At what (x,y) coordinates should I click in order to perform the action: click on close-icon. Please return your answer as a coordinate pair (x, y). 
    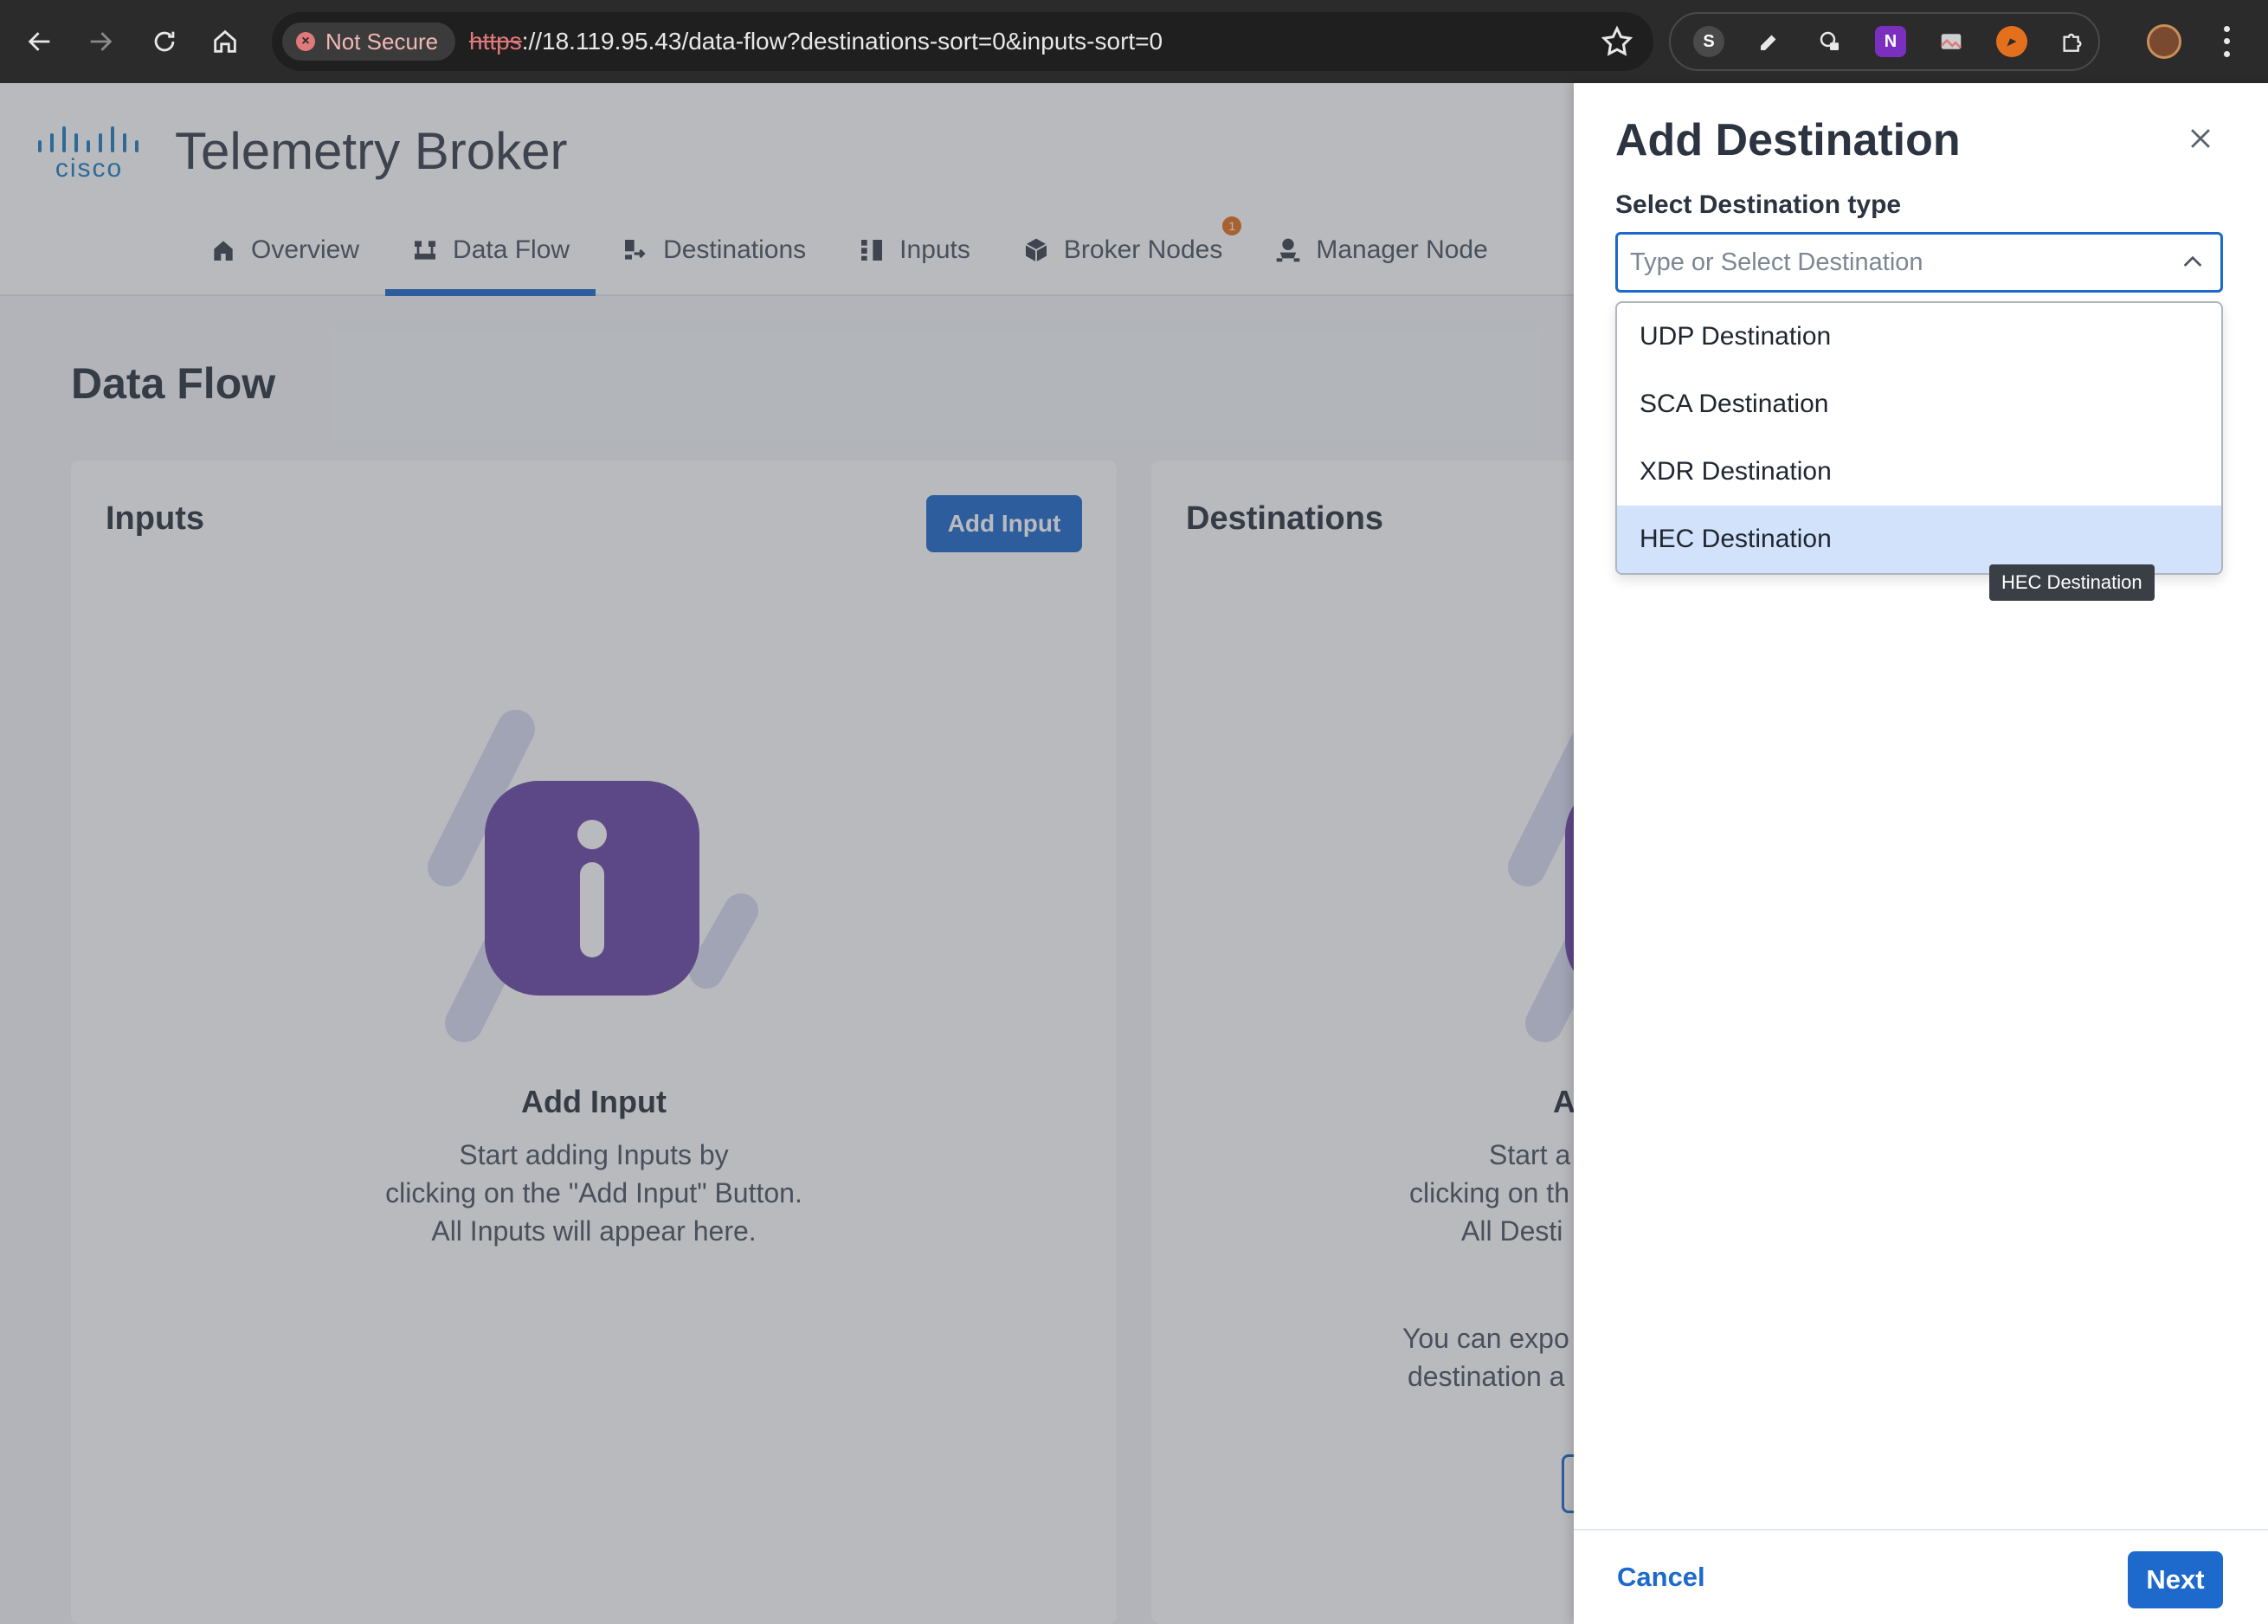
    Looking at the image, I should click on (2200, 138).